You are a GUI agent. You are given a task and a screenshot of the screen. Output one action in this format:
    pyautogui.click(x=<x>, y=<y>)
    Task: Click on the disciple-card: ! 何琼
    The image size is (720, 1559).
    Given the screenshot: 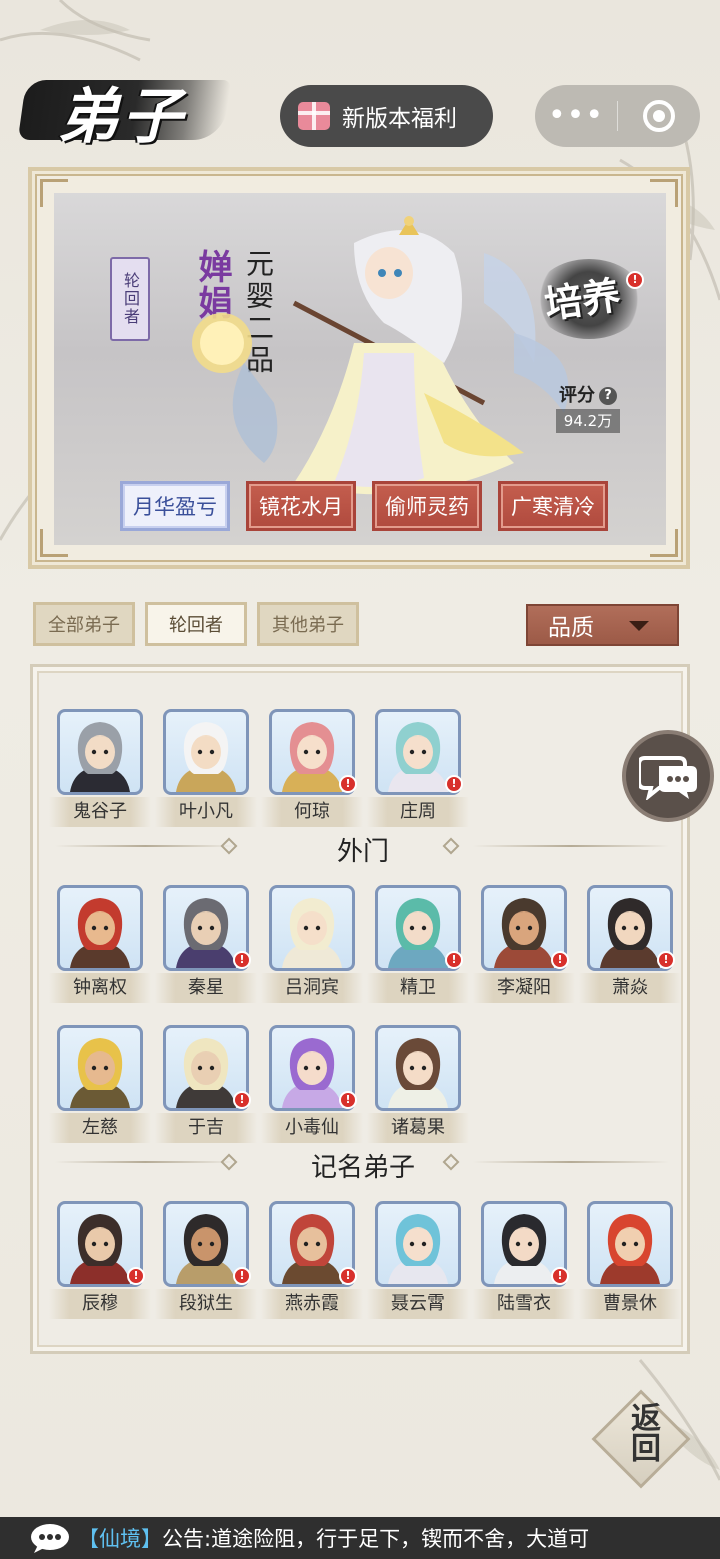 What is the action you would take?
    pyautogui.click(x=312, y=769)
    